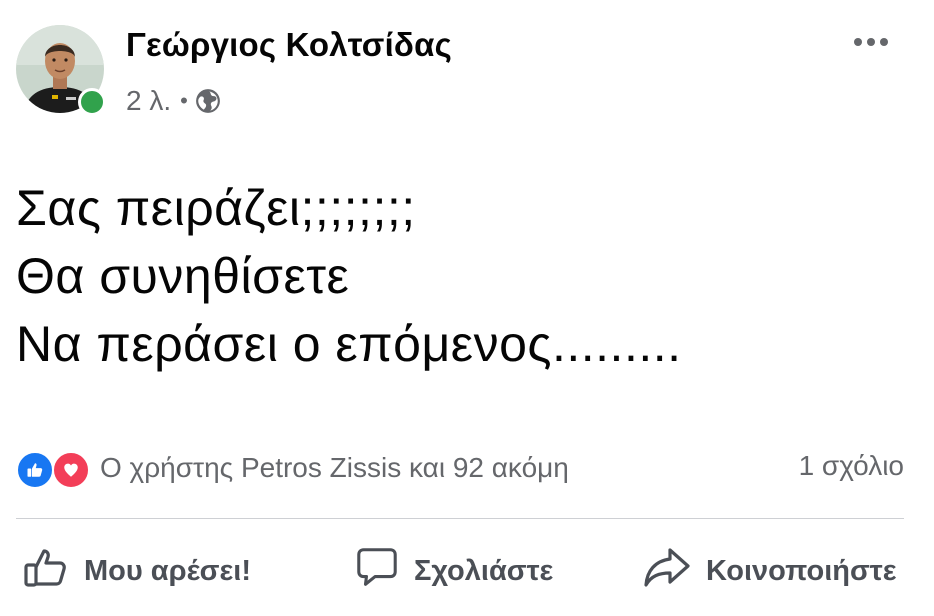  I want to click on share-button-label: Κοινοποιήστε, so click(801, 570).